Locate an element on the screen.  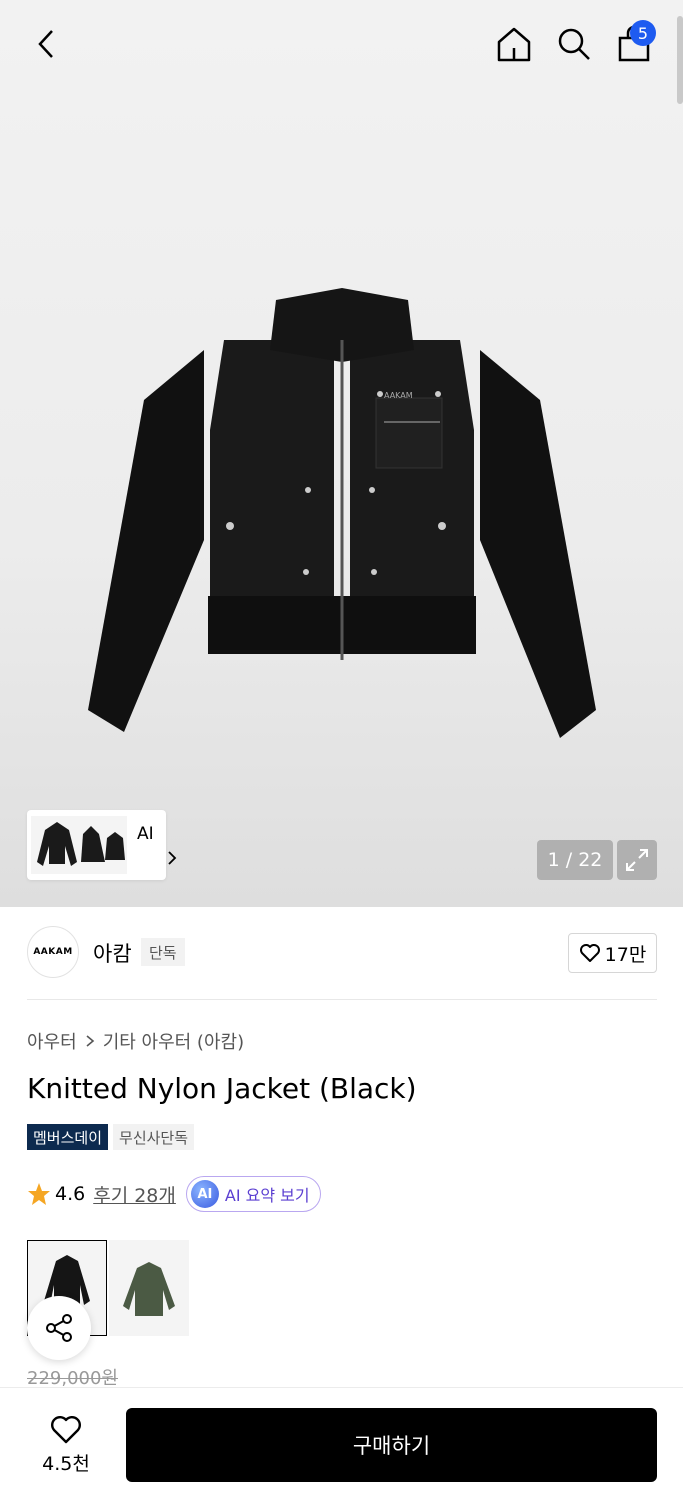
ai-orb-icon: AI is located at coordinates (204, 1194).